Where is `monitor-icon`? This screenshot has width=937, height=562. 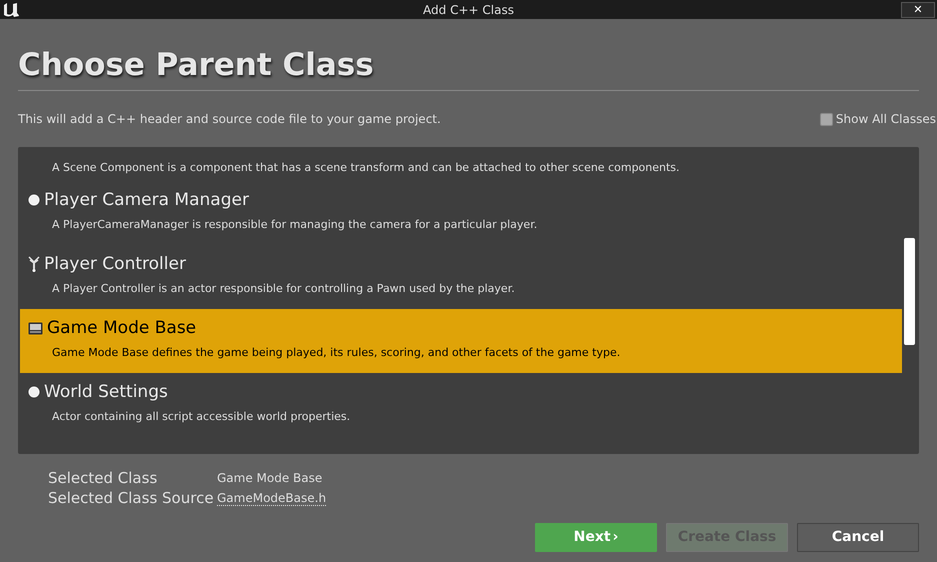 monitor-icon is located at coordinates (35, 328).